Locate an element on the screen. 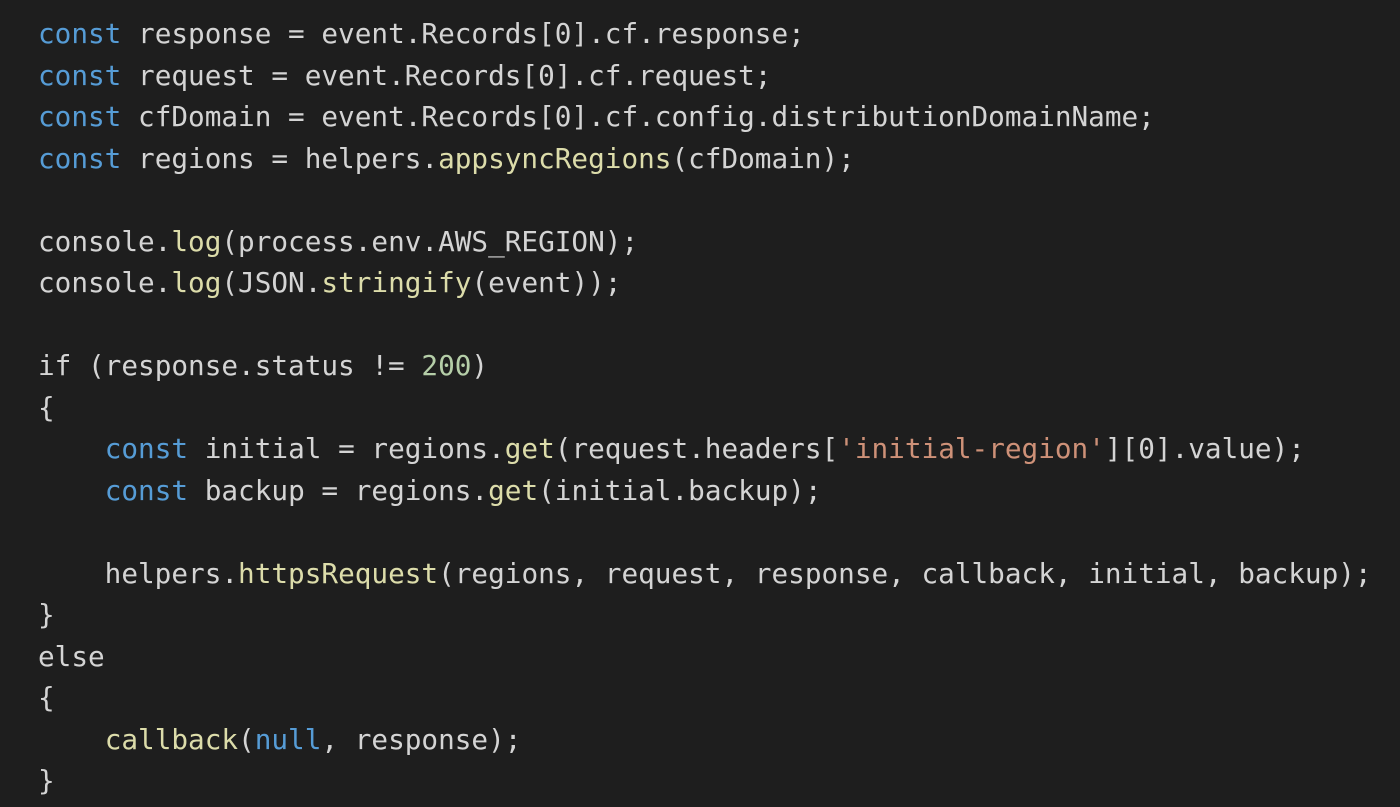  code-token: ) is located at coordinates (480, 365).